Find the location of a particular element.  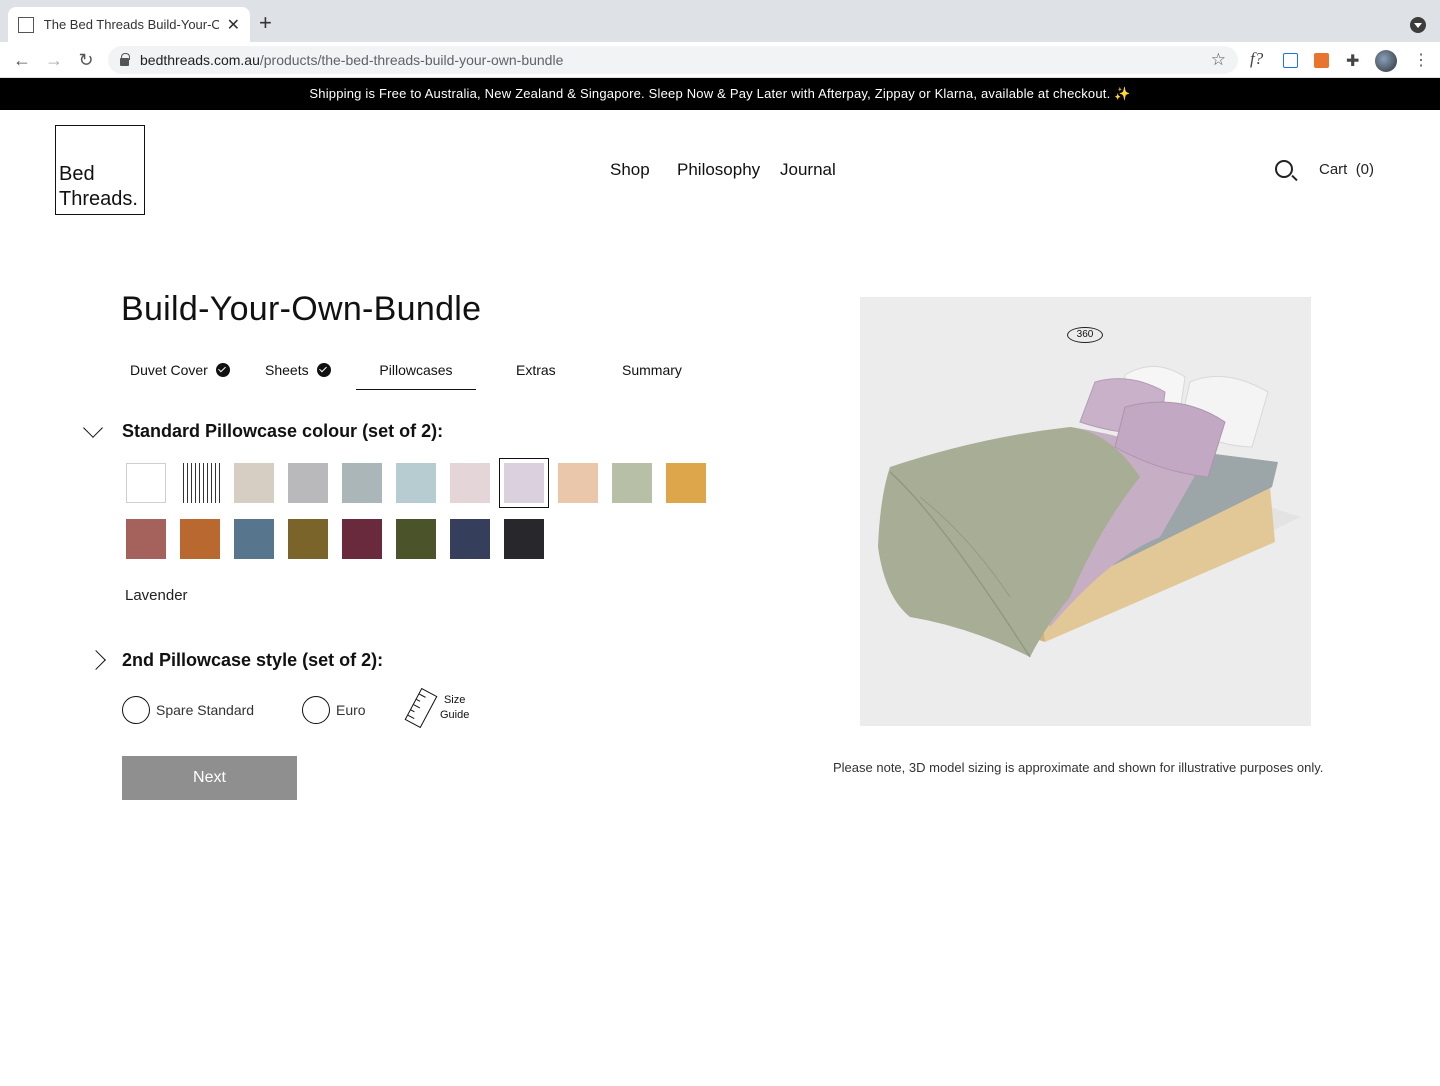

size-guide-label: Size Guide is located at coordinates (454, 708).